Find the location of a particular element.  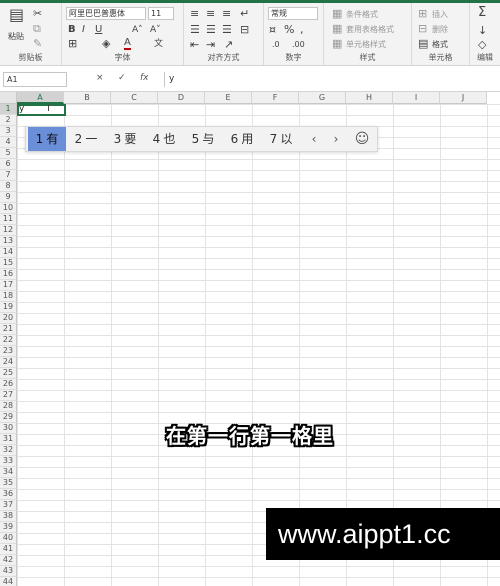

row-header: 3 is located at coordinates (8, 131).